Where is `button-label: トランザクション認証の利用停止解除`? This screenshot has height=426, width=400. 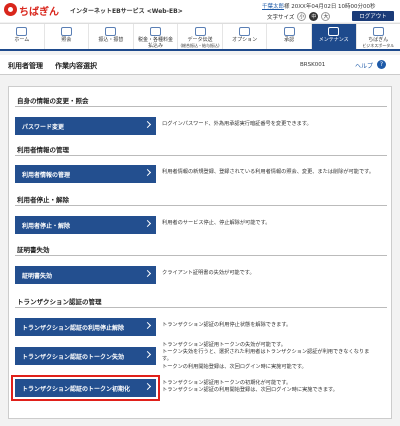
button-label: トランザクション認証の利用停止解除 is located at coordinates (73, 328).